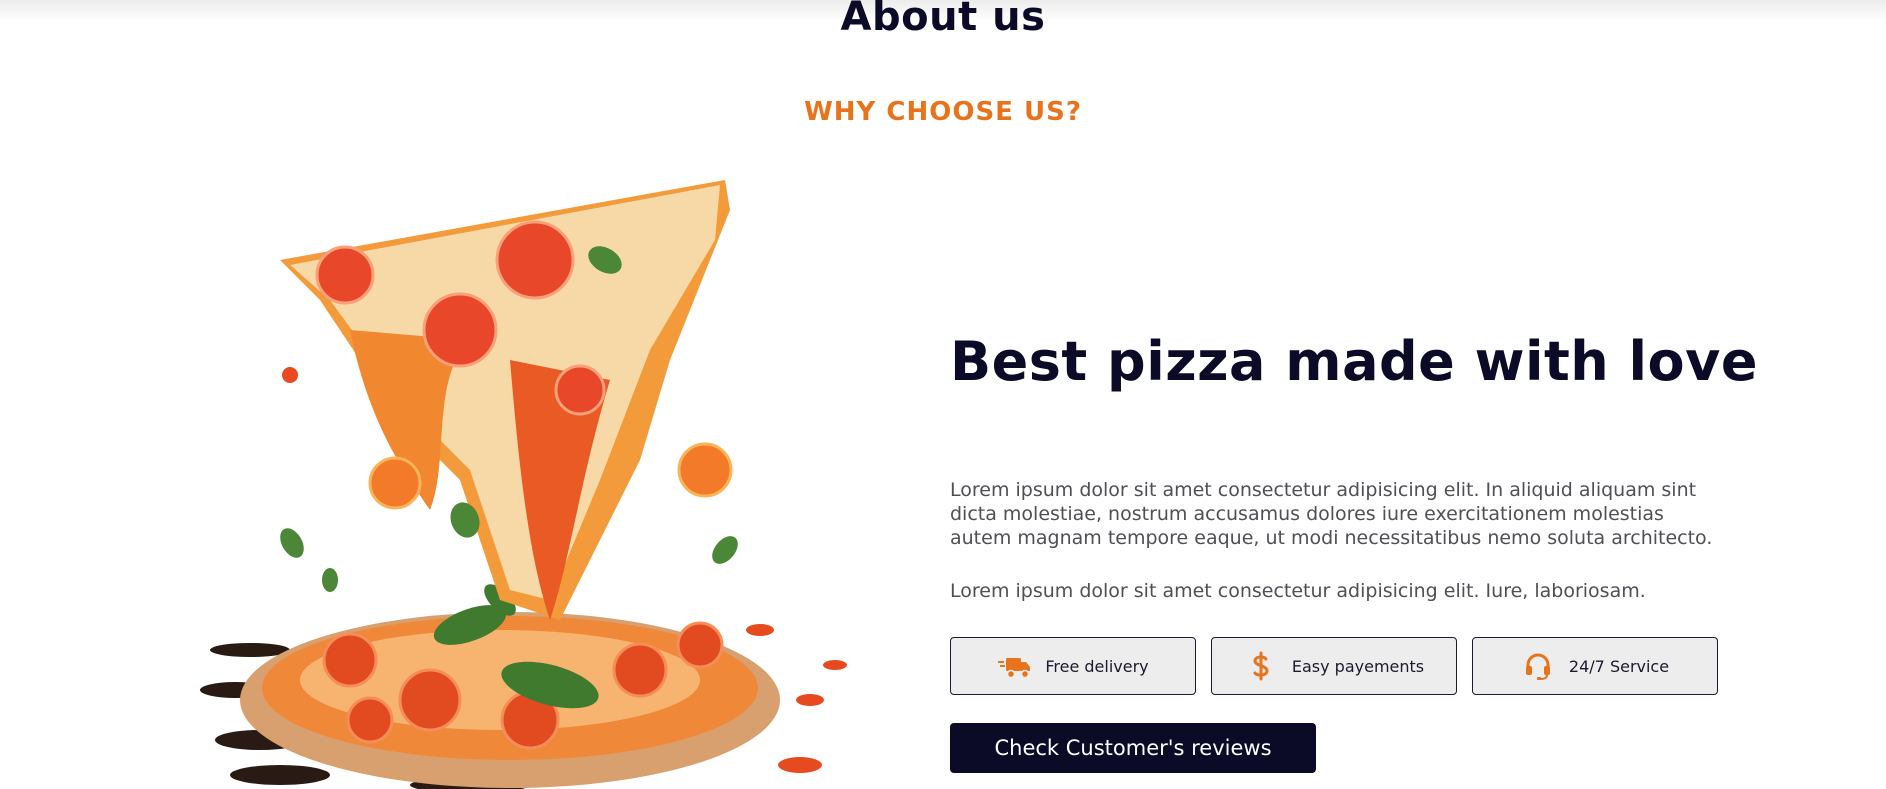 This screenshot has width=1886, height=789. What do you see at coordinates (943, 112) in the screenshot?
I see `section-subtitle: WHY CHOOSE US?` at bounding box center [943, 112].